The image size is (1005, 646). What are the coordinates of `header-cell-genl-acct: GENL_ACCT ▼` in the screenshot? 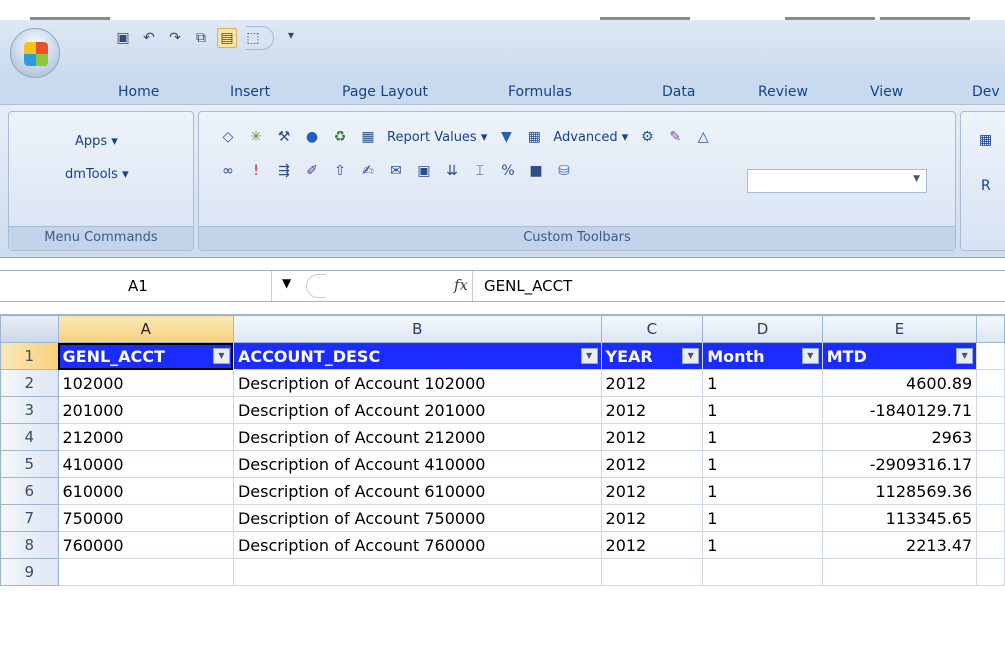 It's located at (145, 356).